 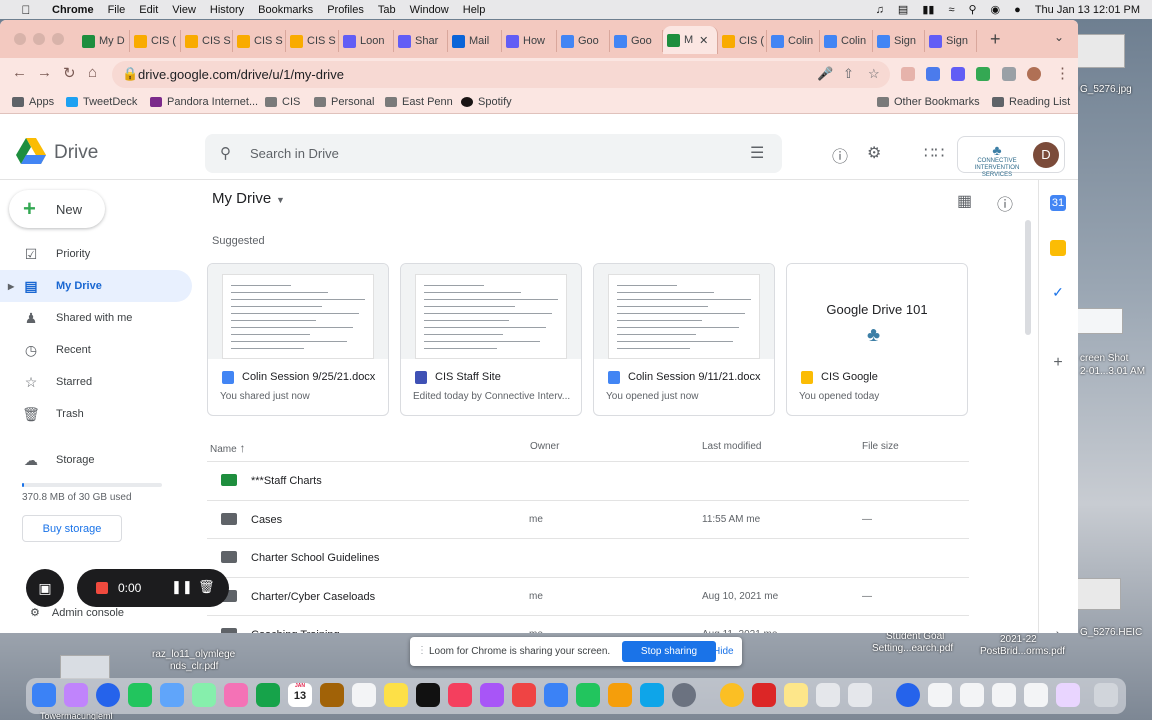 What do you see at coordinates (1059, 37) in the screenshot?
I see `tab-search-chevron-icon: ⌄` at bounding box center [1059, 37].